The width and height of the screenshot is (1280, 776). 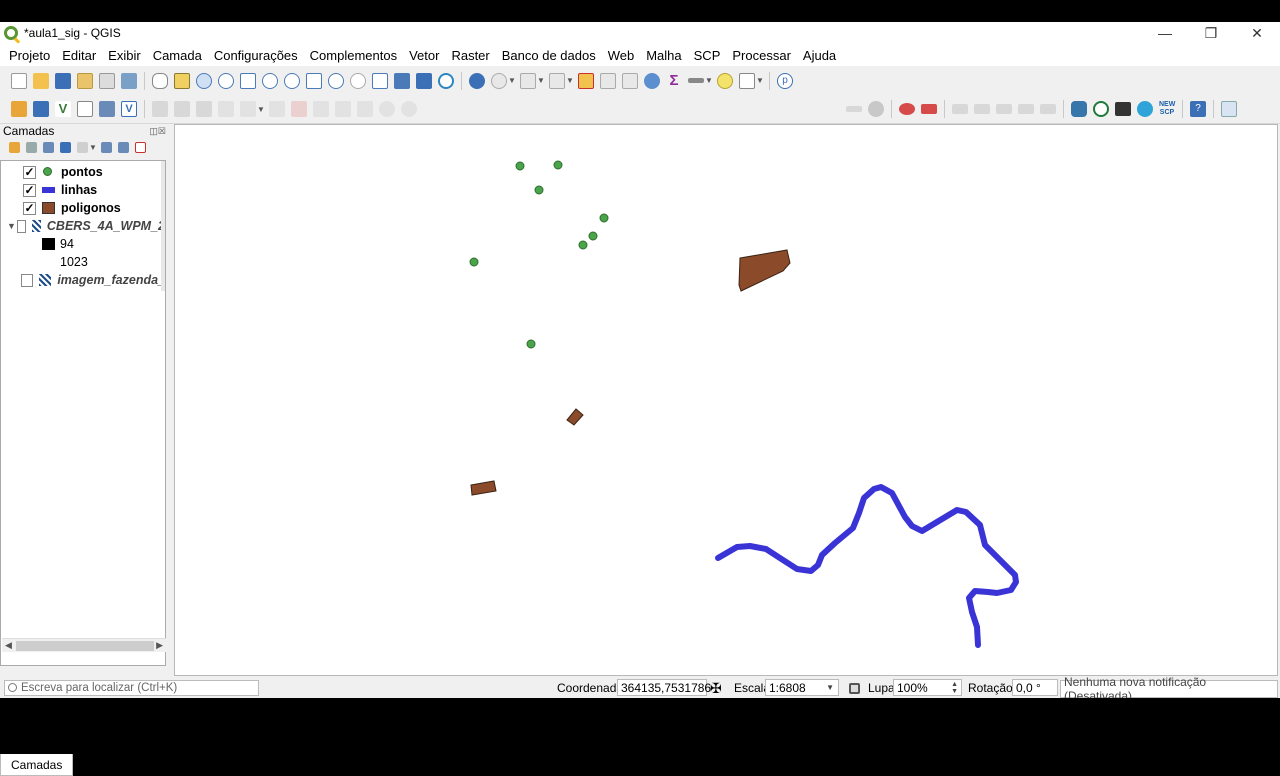 What do you see at coordinates (63, 109) in the screenshot?
I see `add-vector-layer-icon: V` at bounding box center [63, 109].